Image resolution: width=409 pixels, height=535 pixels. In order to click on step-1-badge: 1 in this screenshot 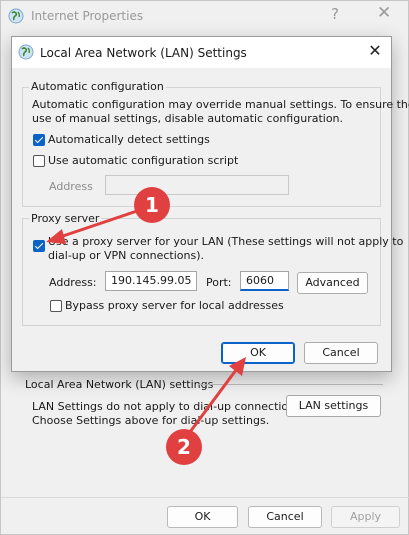, I will do `click(152, 205)`.